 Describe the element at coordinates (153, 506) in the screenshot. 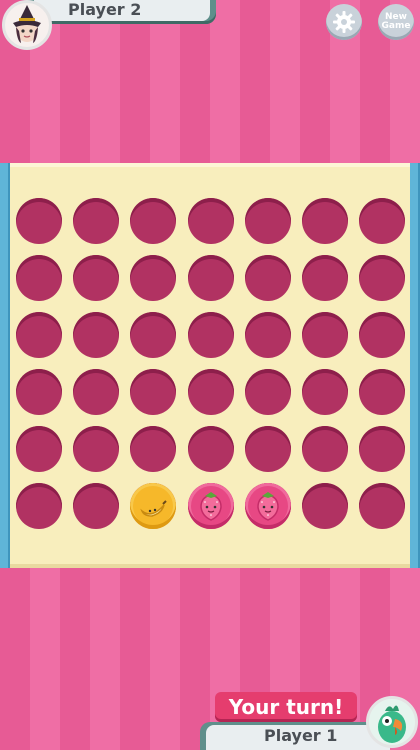

I see `banana-disc` at that location.